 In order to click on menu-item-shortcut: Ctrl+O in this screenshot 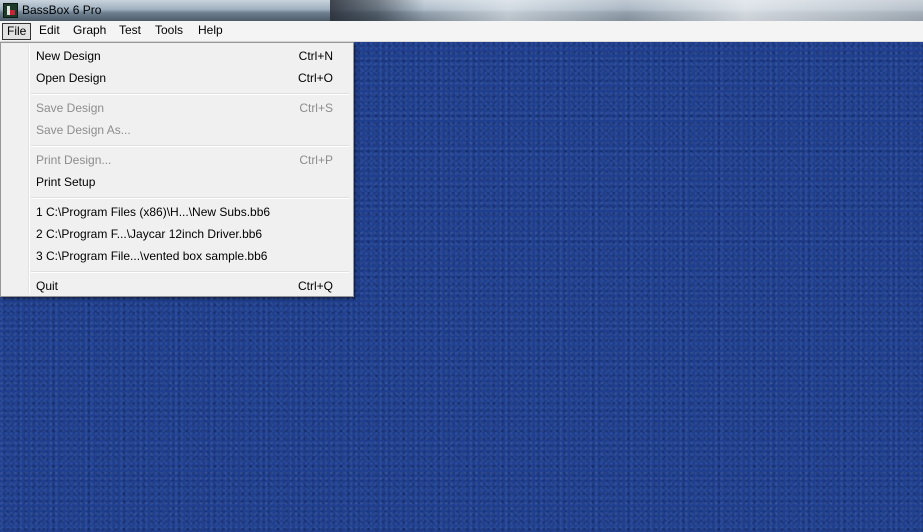, I will do `click(315, 78)`.